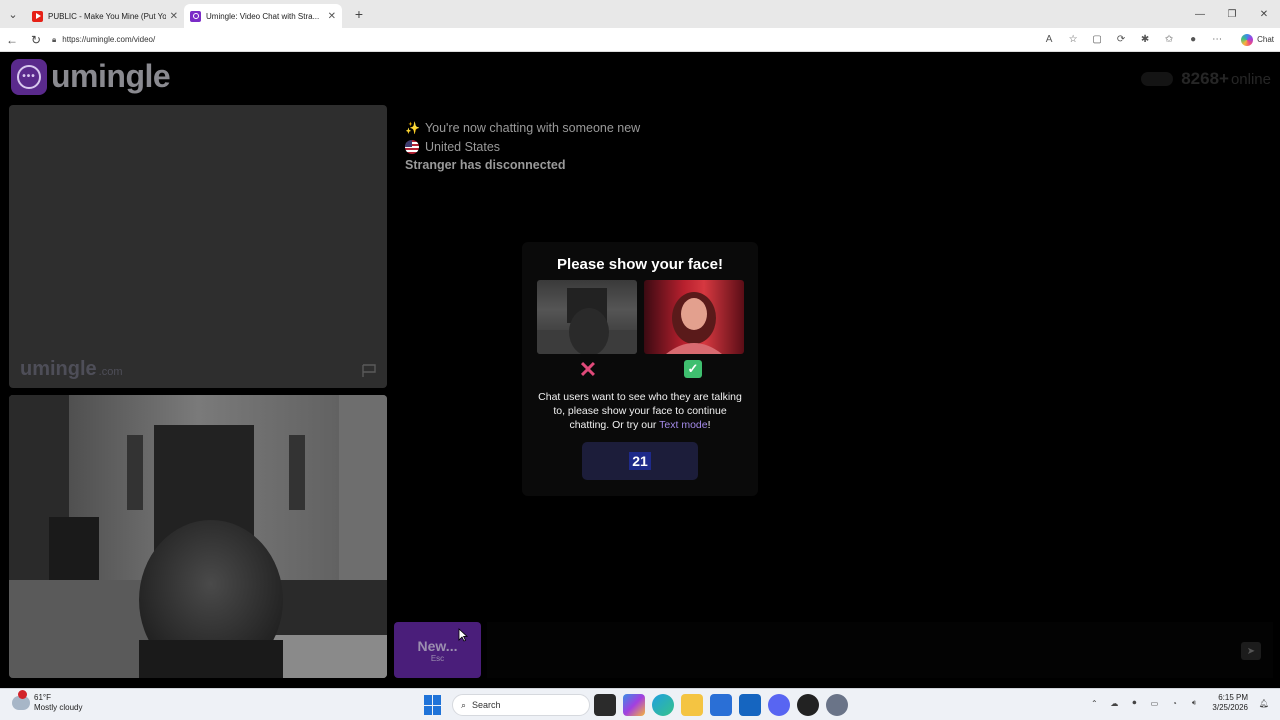  Describe the element at coordinates (693, 369) in the screenshot. I see `checkmark-icon: ✓` at that location.